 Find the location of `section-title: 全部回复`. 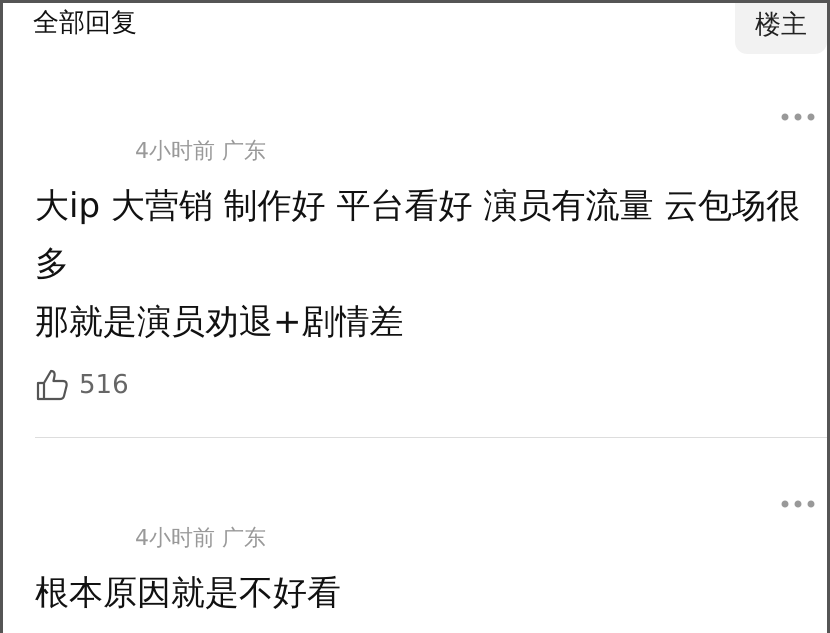

section-title: 全部回复 is located at coordinates (85, 23).